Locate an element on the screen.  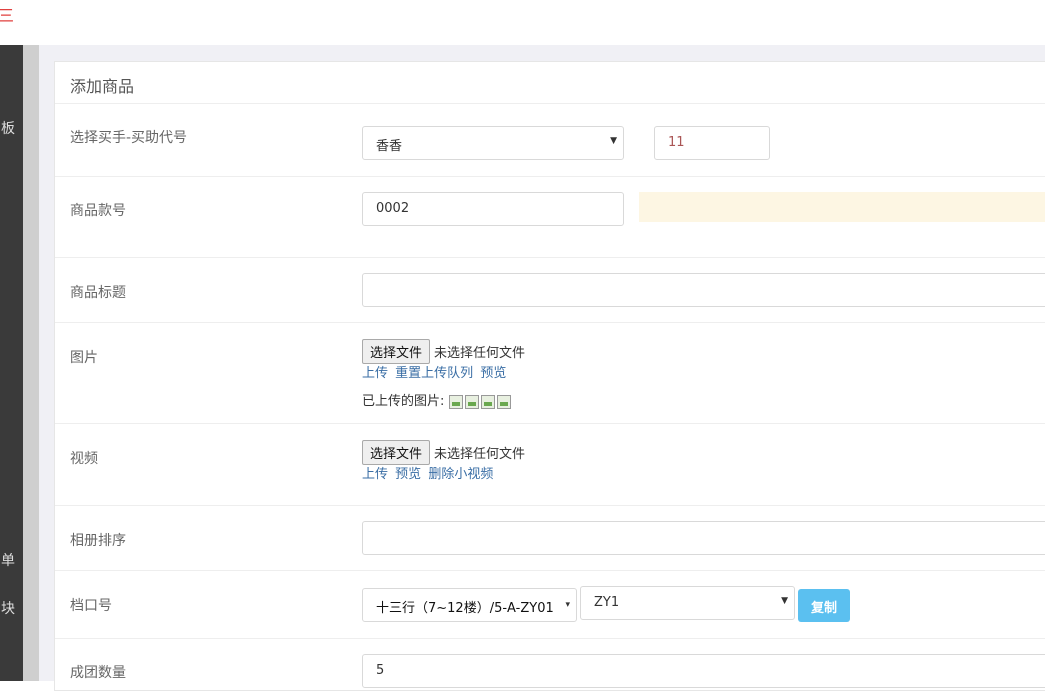
panel-title: 添加商品 is located at coordinates (550, 83).